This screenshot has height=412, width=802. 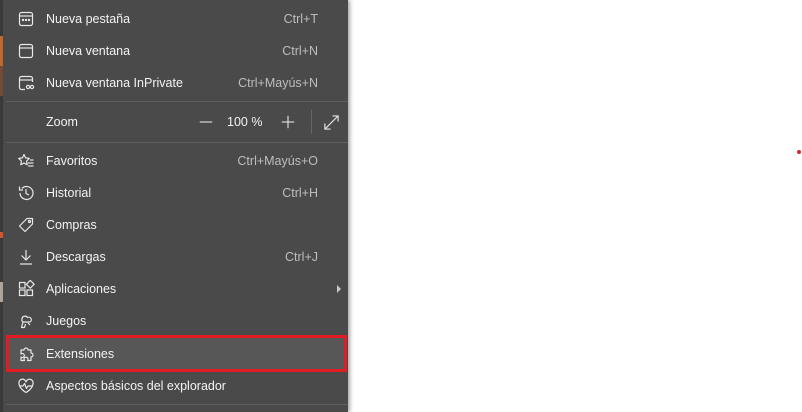 I want to click on menu-item-label: Nueva ventana, so click(x=88, y=51).